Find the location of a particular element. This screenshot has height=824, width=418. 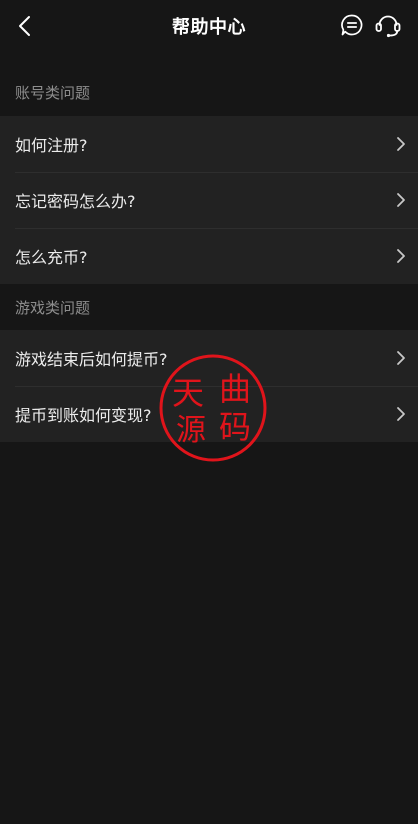

section-title-game: 游戏类问题 is located at coordinates (53, 308).